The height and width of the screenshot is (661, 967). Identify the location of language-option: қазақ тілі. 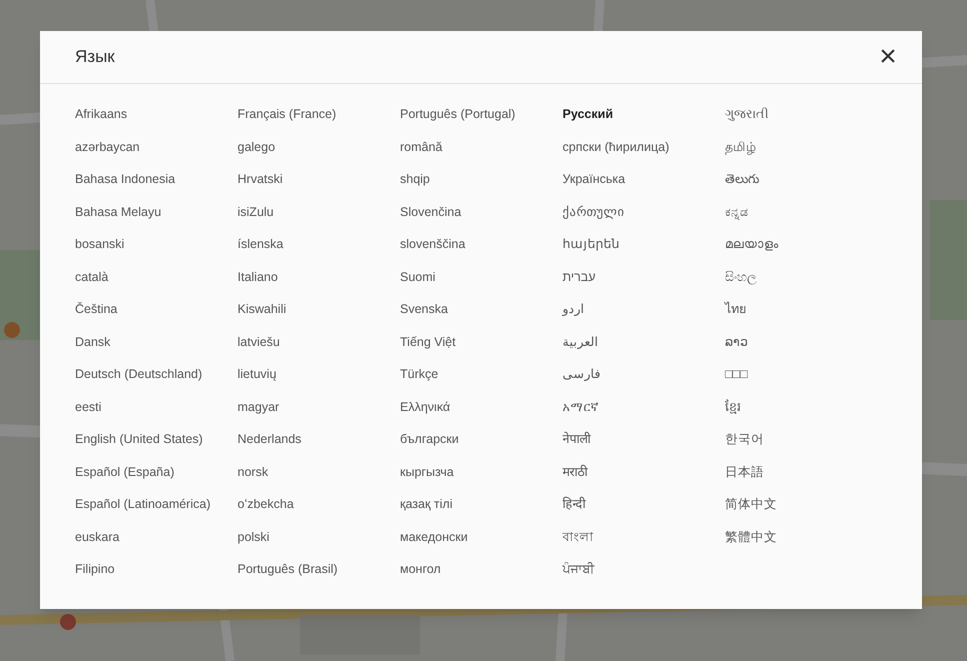
(426, 504).